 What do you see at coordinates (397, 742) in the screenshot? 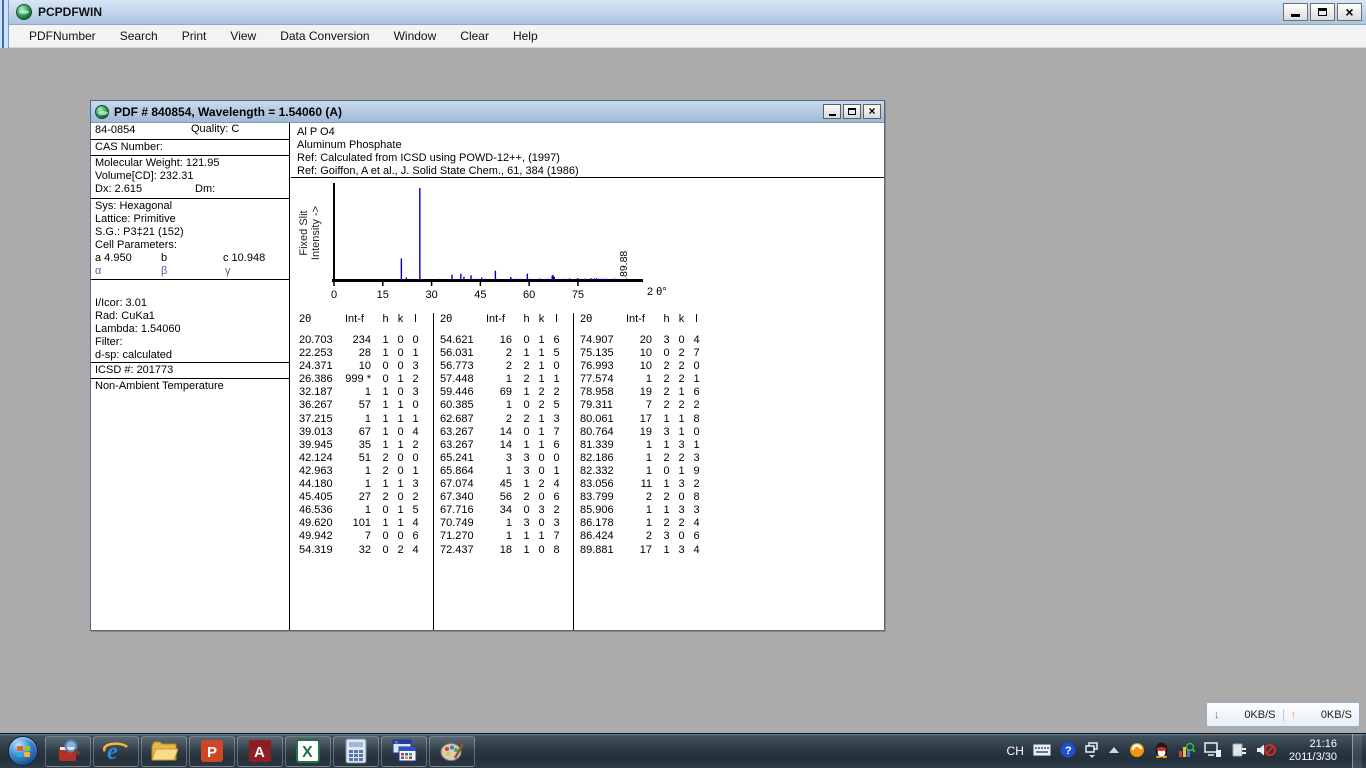
I see `svg-text: C:` at bounding box center [397, 742].